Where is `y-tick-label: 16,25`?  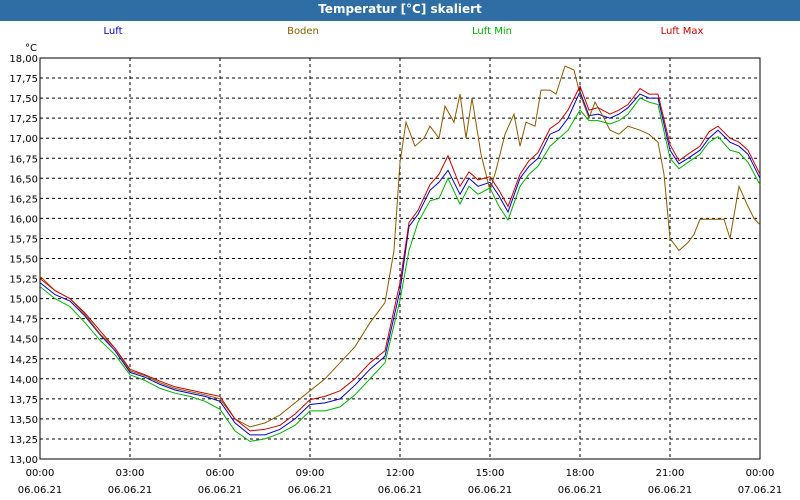
y-tick-label: 16,25 is located at coordinates (23, 199).